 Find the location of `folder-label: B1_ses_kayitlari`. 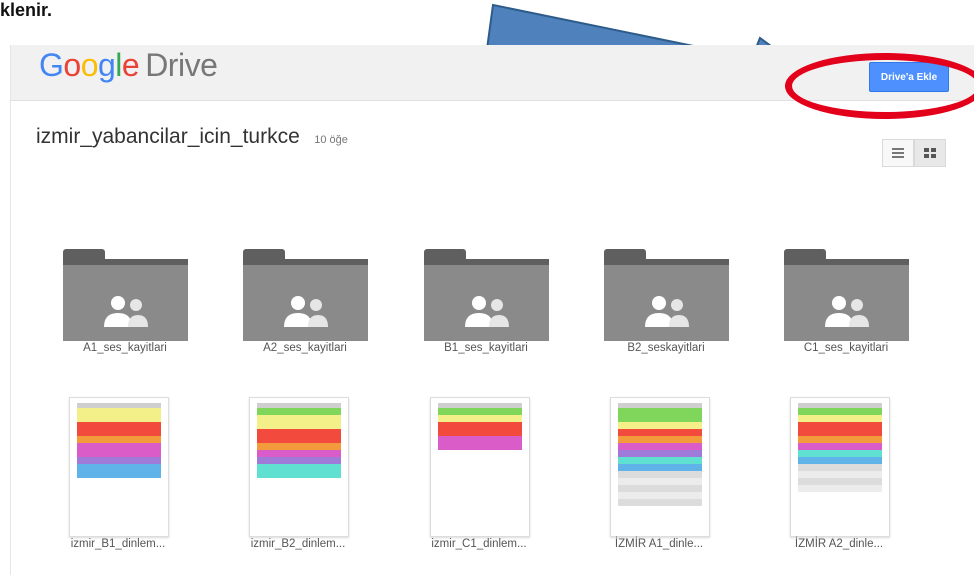

folder-label: B1_ses_kayitlari is located at coordinates (486, 348).